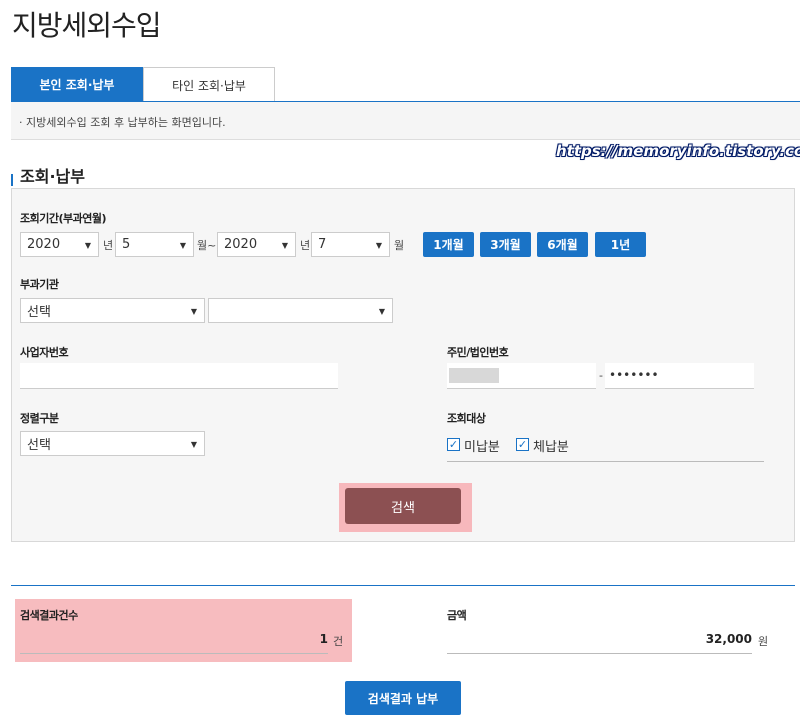 The height and width of the screenshot is (723, 800). Describe the element at coordinates (620, 244) in the screenshot. I see `period-1year-button: 1년` at that location.